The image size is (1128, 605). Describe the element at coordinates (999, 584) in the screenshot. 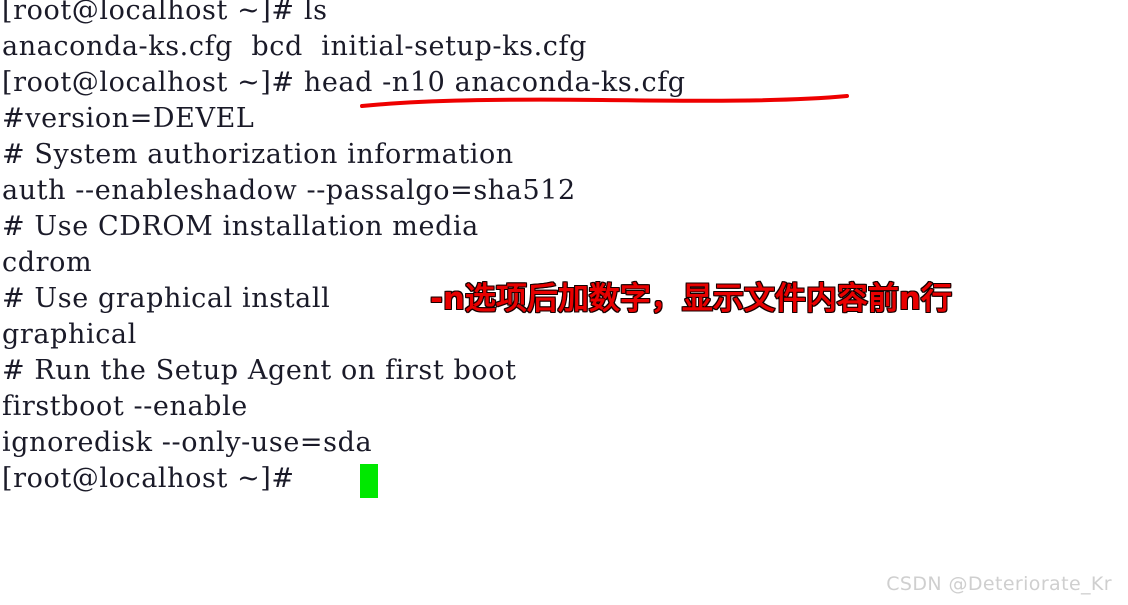

I see `csdn-watermark: CSDN @Deteriorate_Kr` at that location.